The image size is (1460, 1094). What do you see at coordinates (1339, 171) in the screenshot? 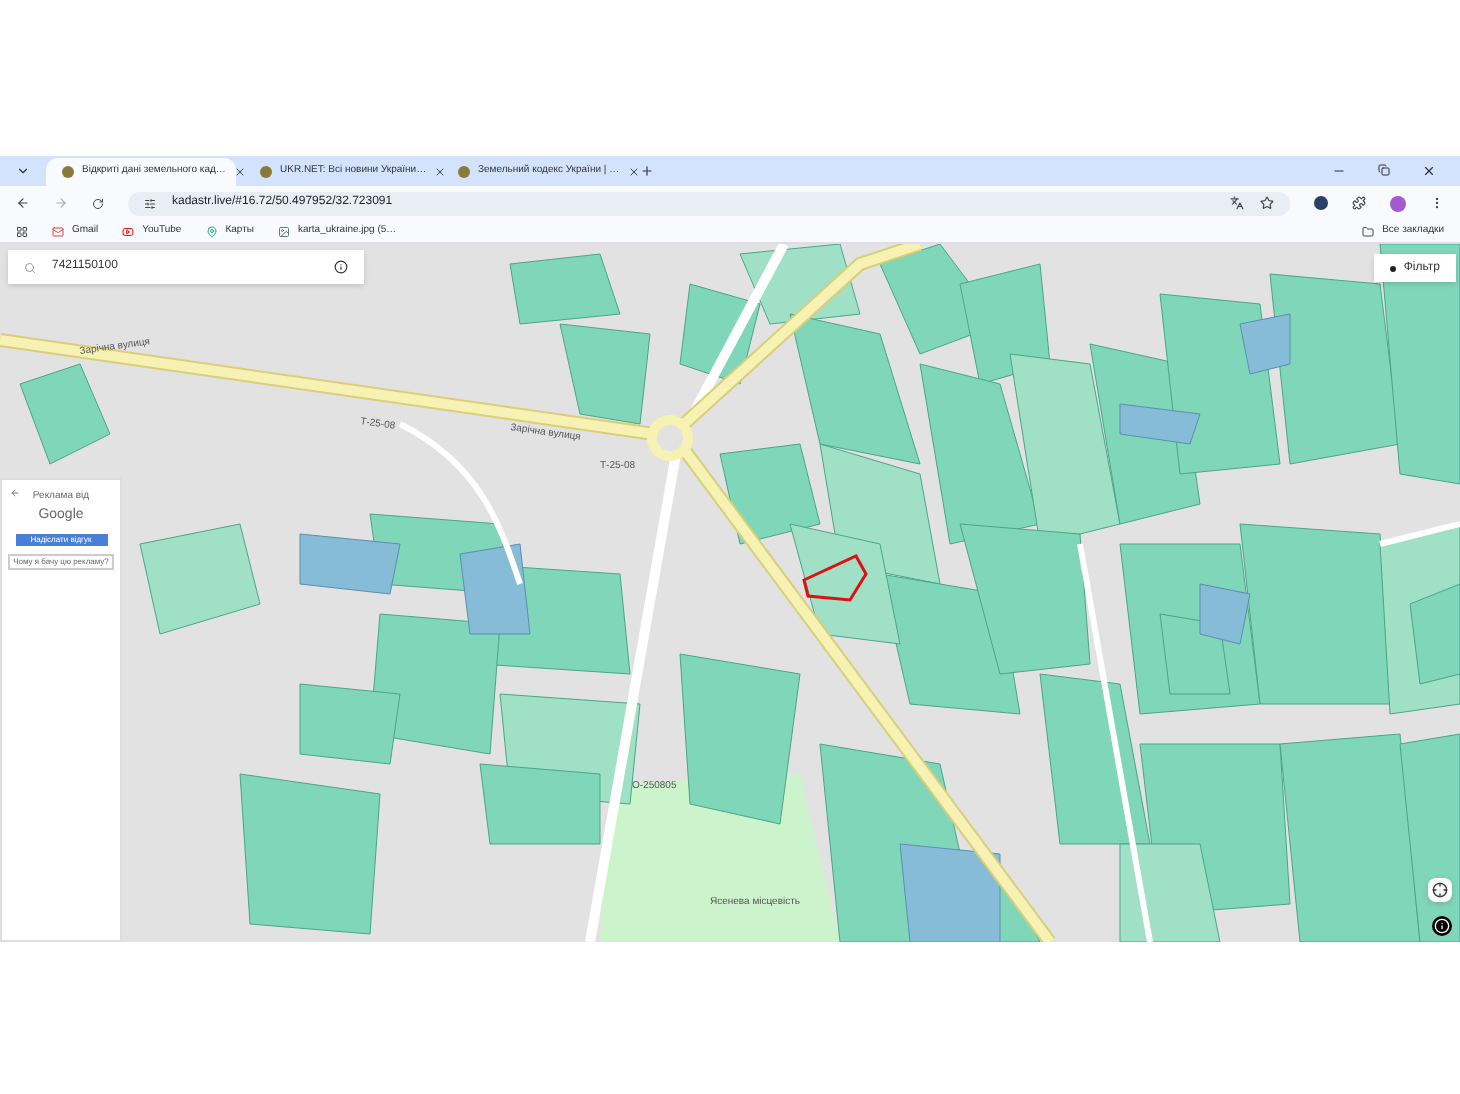
I see `minimize-icon` at bounding box center [1339, 171].